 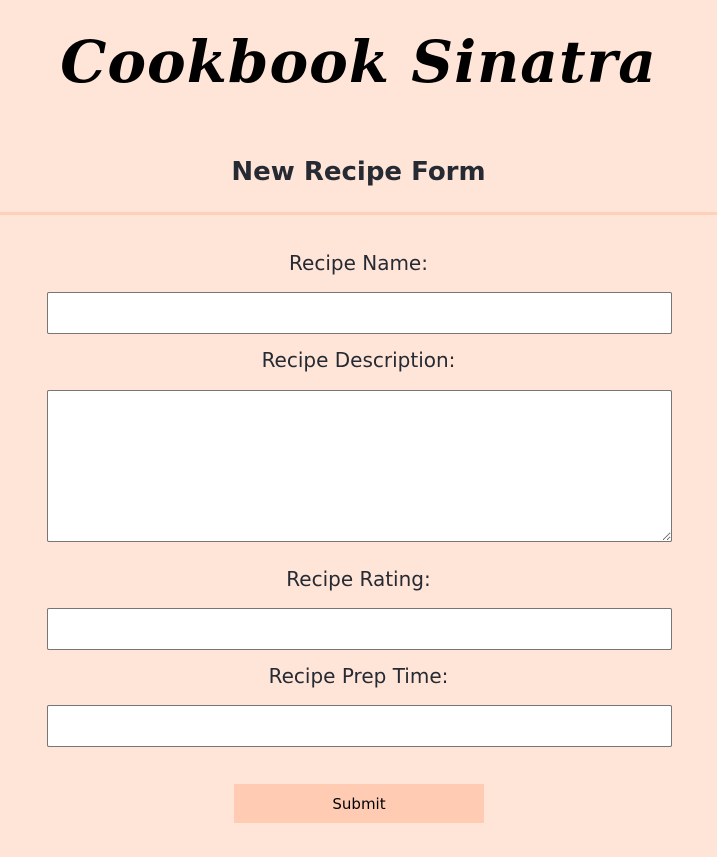 I want to click on header-divider, so click(x=358, y=213).